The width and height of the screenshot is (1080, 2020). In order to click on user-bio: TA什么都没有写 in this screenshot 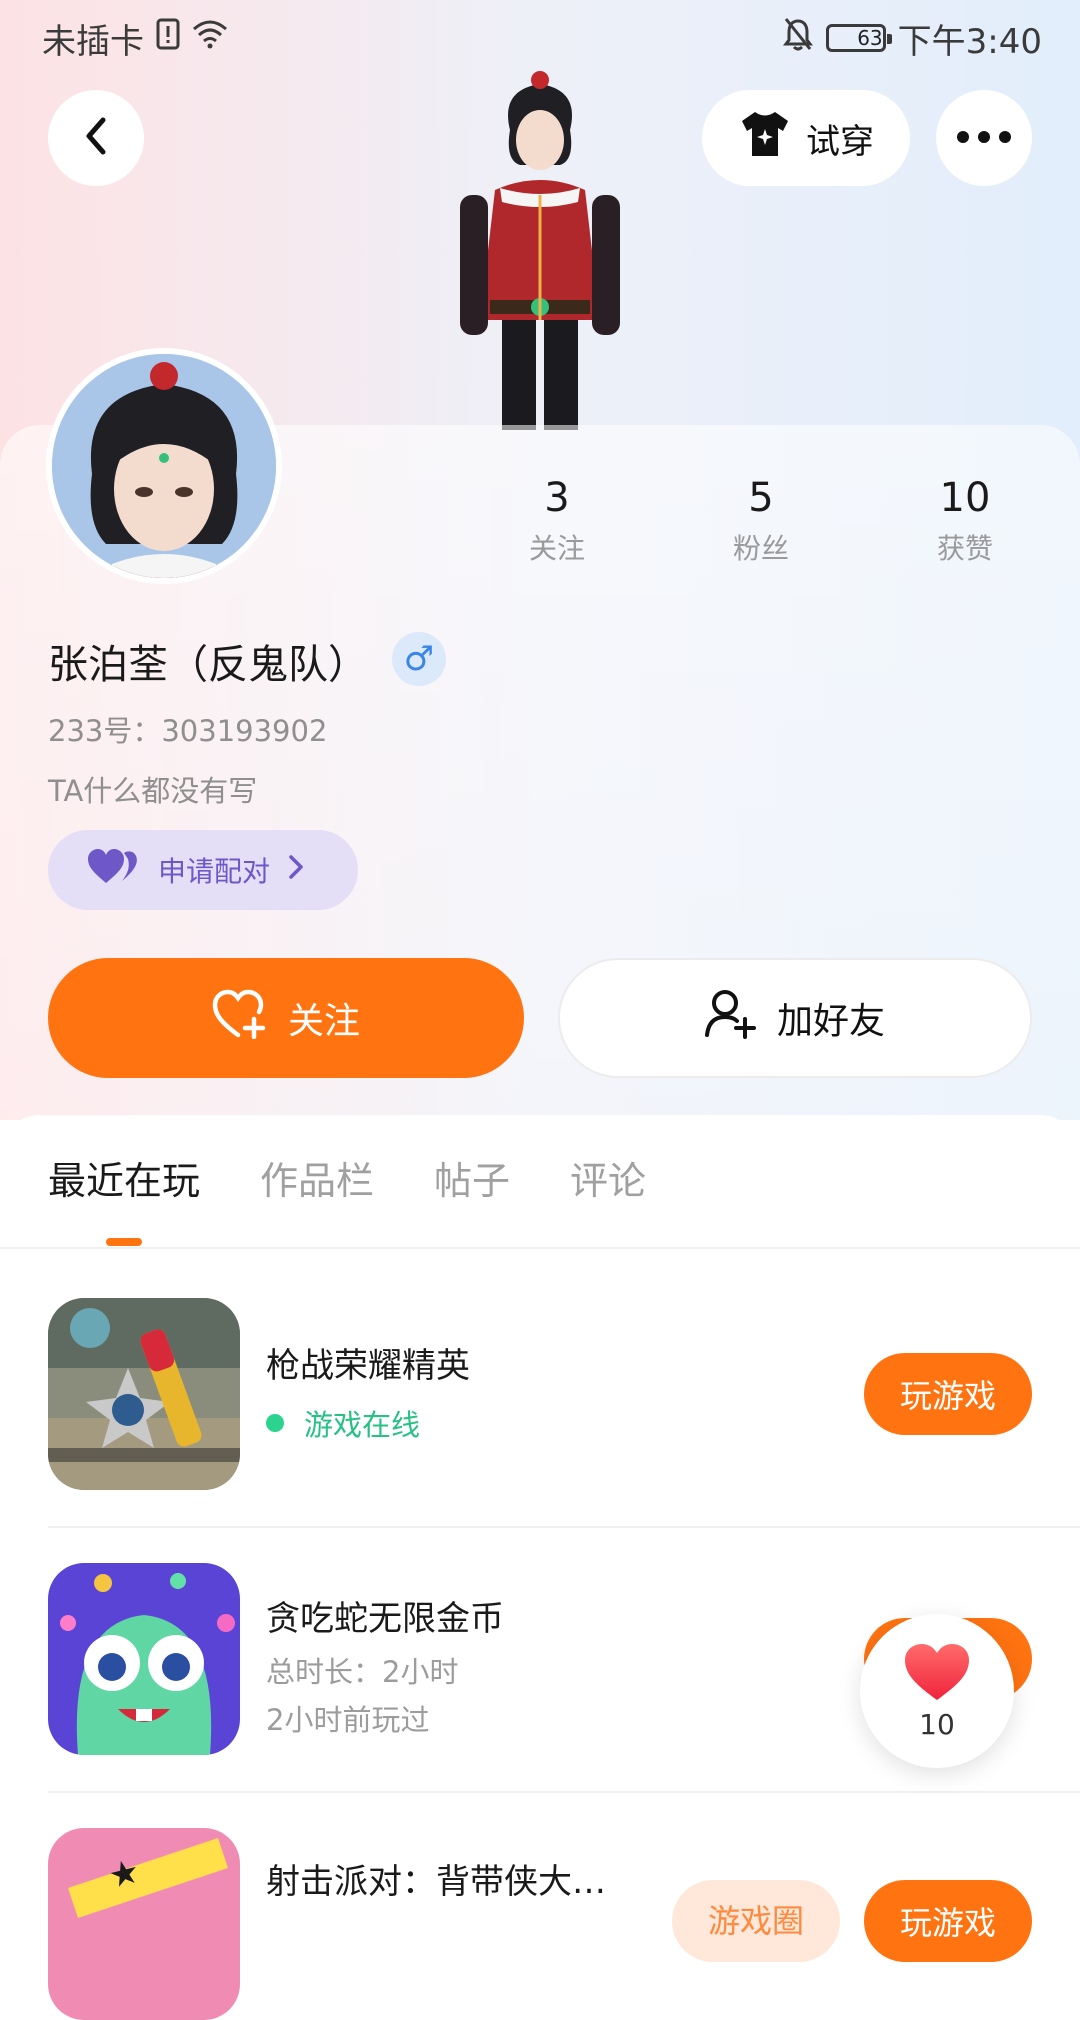, I will do `click(153, 791)`.